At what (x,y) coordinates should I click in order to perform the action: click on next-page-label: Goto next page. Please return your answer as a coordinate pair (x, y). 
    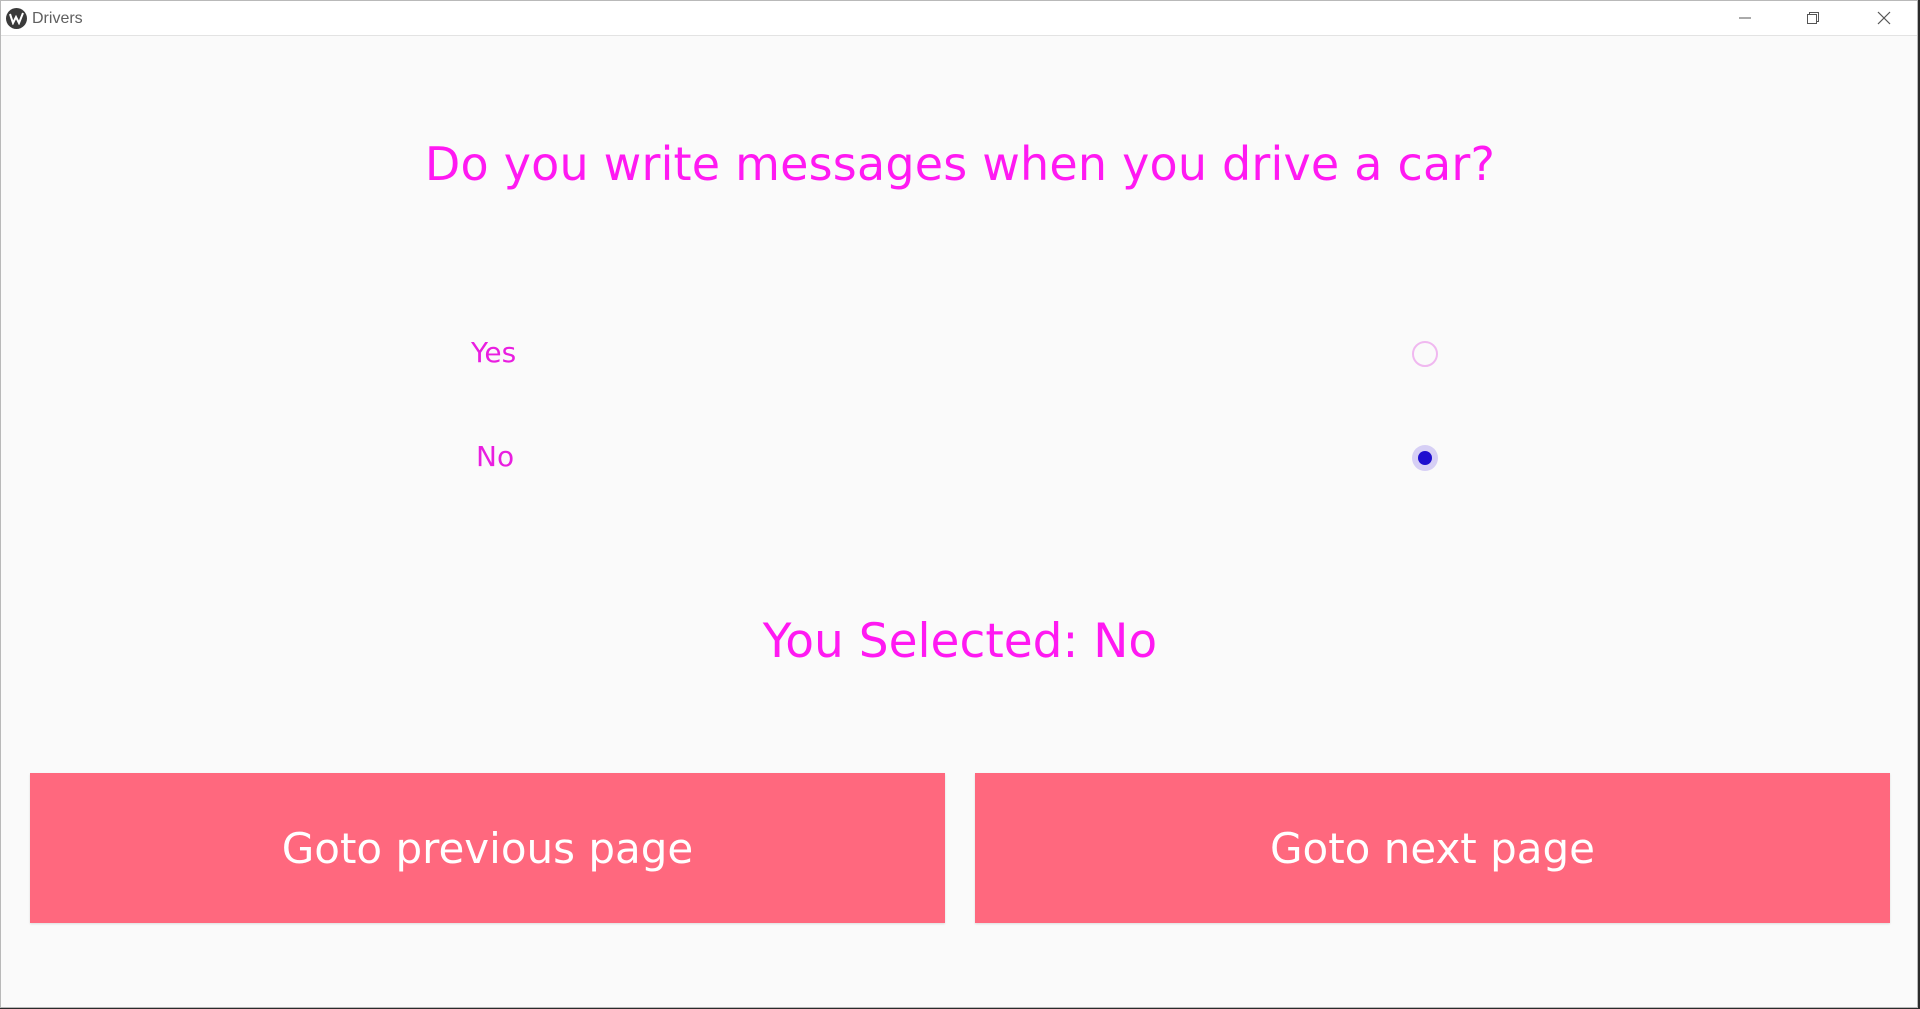
    Looking at the image, I should click on (1432, 848).